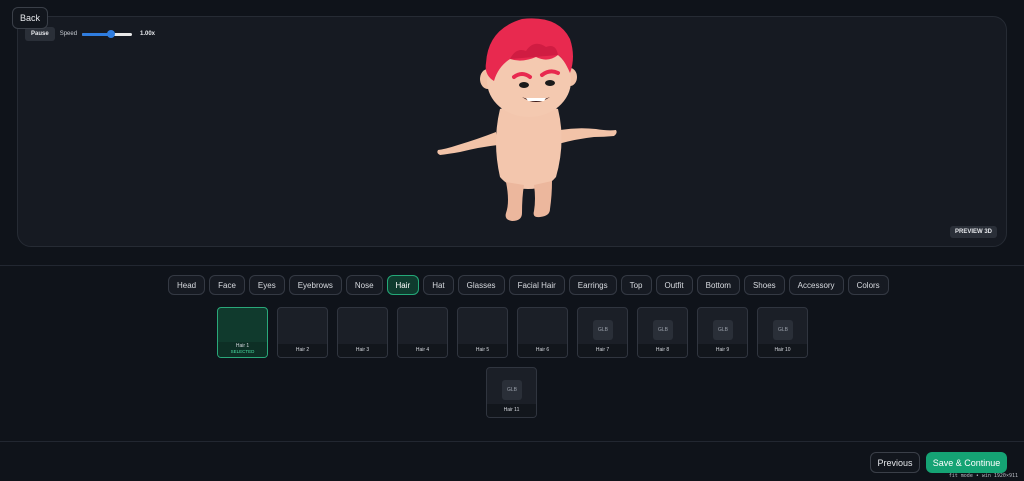 Image resolution: width=1024 pixels, height=481 pixels. What do you see at coordinates (266, 285) in the screenshot?
I see `tab-eyes: Eyes` at bounding box center [266, 285].